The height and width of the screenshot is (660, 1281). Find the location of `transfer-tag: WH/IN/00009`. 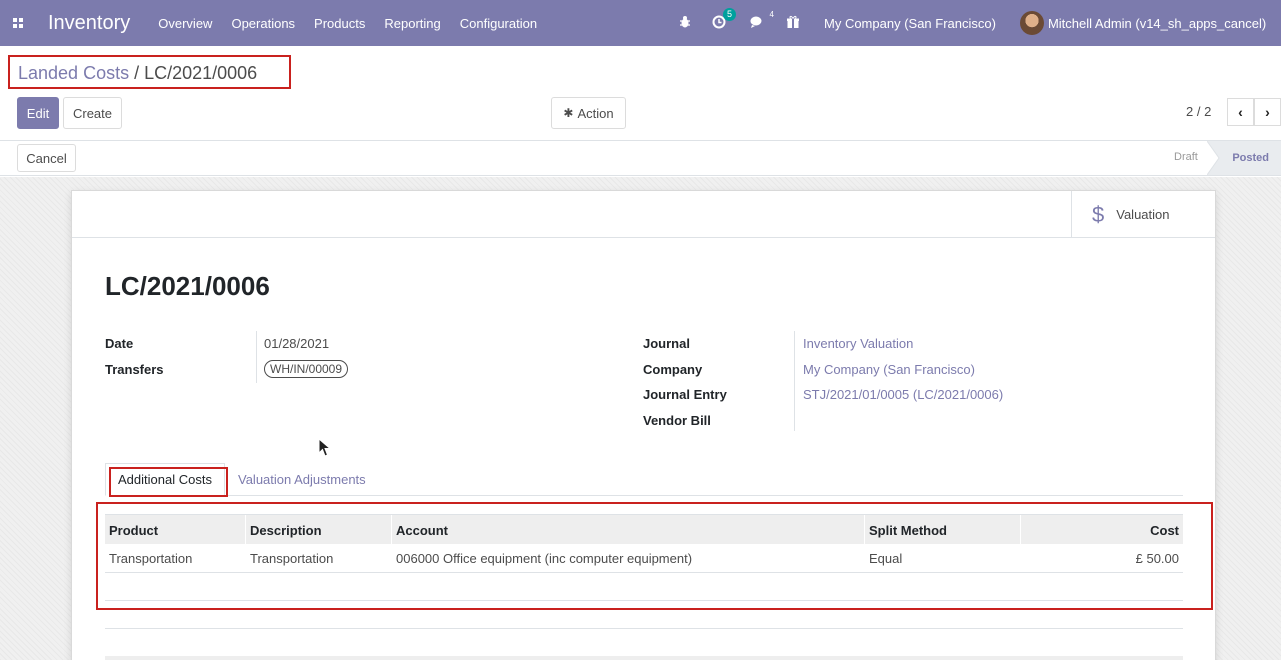

transfer-tag: WH/IN/00009 is located at coordinates (306, 369).